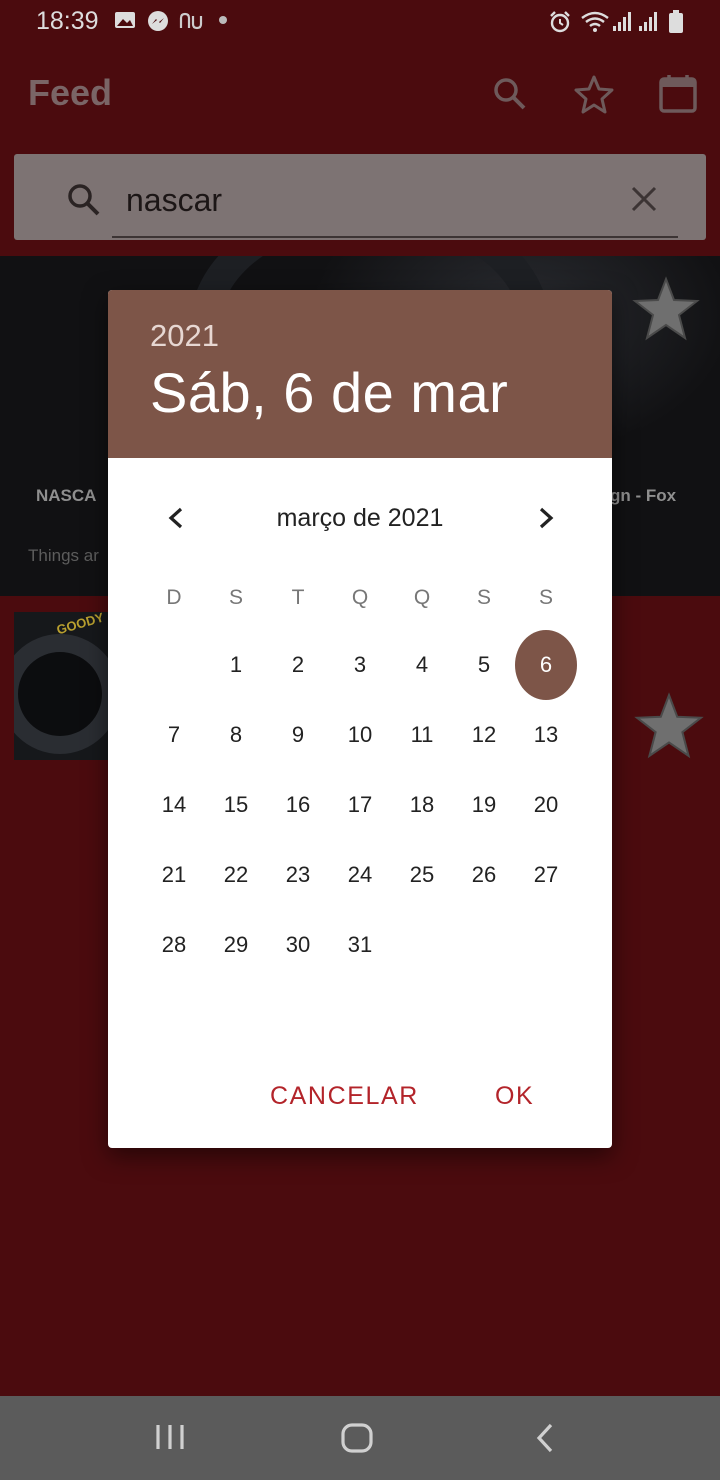 The height and width of the screenshot is (1480, 720). I want to click on calendar-day: 24, so click(360, 875).